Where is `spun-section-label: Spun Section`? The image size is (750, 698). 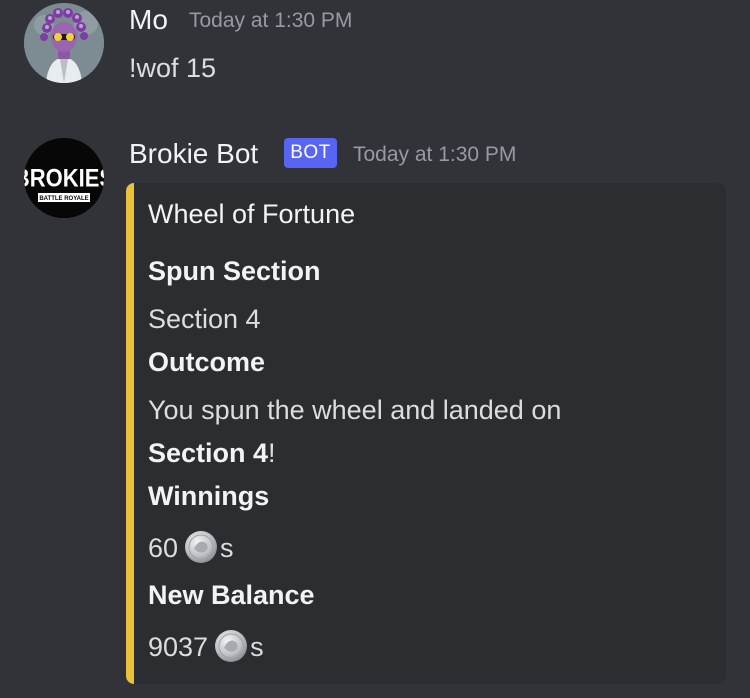
spun-section-label: Spun Section is located at coordinates (234, 271).